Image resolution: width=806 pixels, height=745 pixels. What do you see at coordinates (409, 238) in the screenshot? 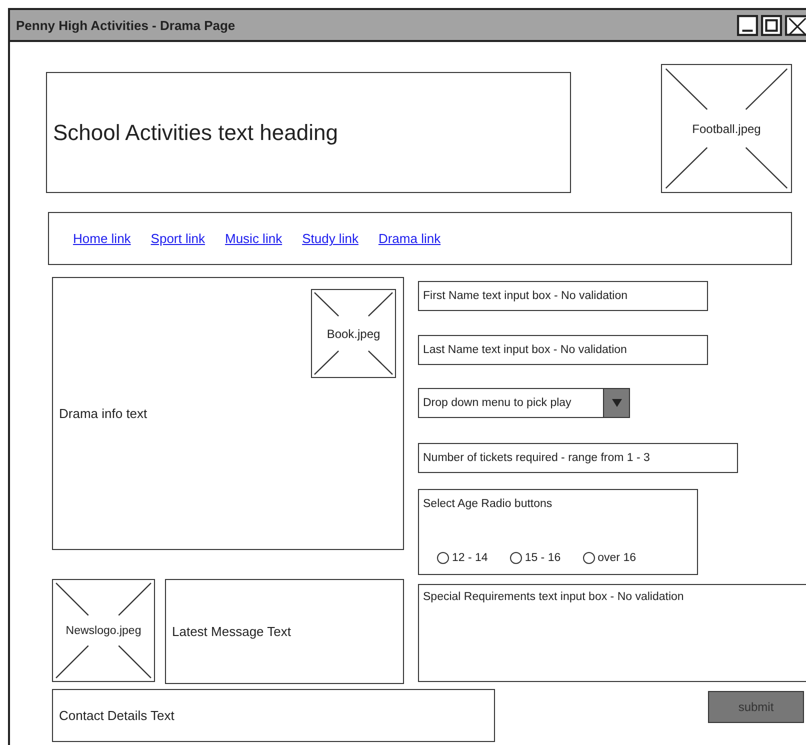
I see `nav-link: Drama link` at bounding box center [409, 238].